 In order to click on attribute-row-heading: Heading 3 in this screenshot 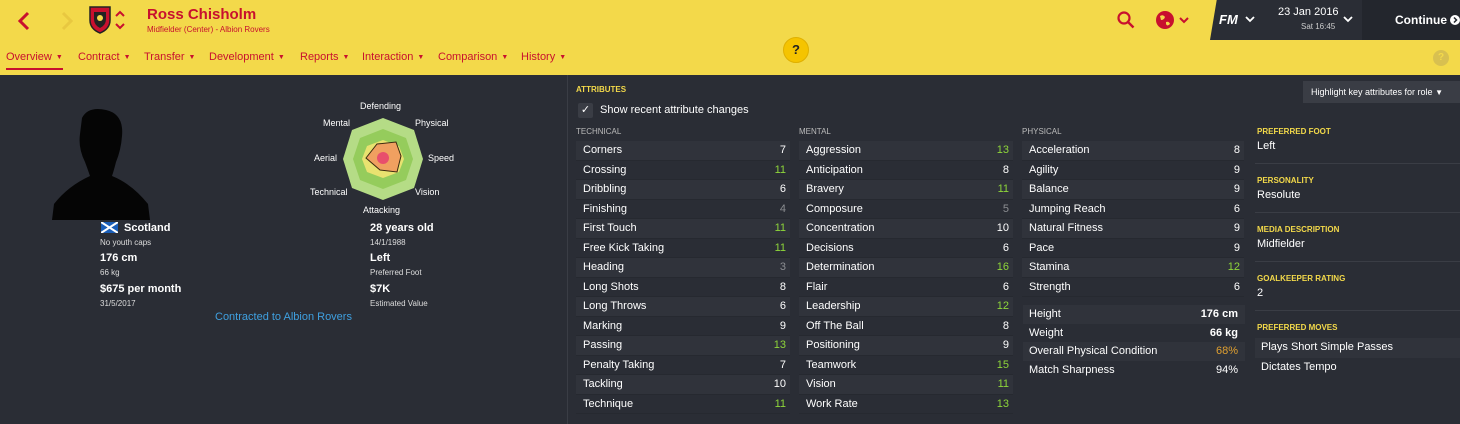, I will do `click(683, 268)`.